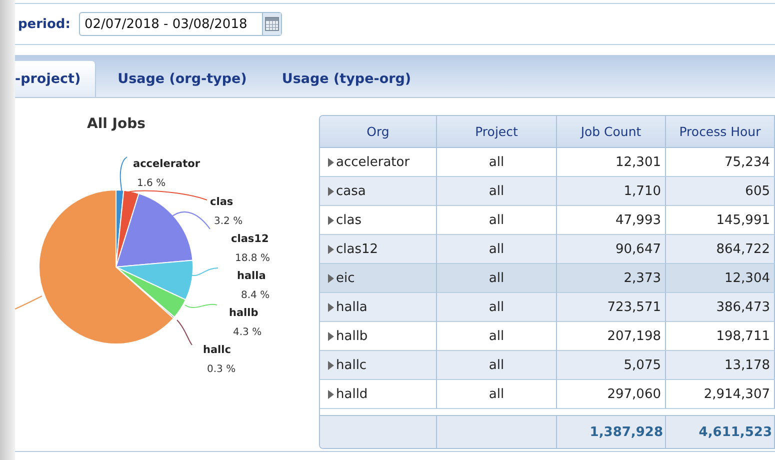 The image size is (775, 460). Describe the element at coordinates (611, 162) in the screenshot. I see `table-cell: 12,301` at that location.